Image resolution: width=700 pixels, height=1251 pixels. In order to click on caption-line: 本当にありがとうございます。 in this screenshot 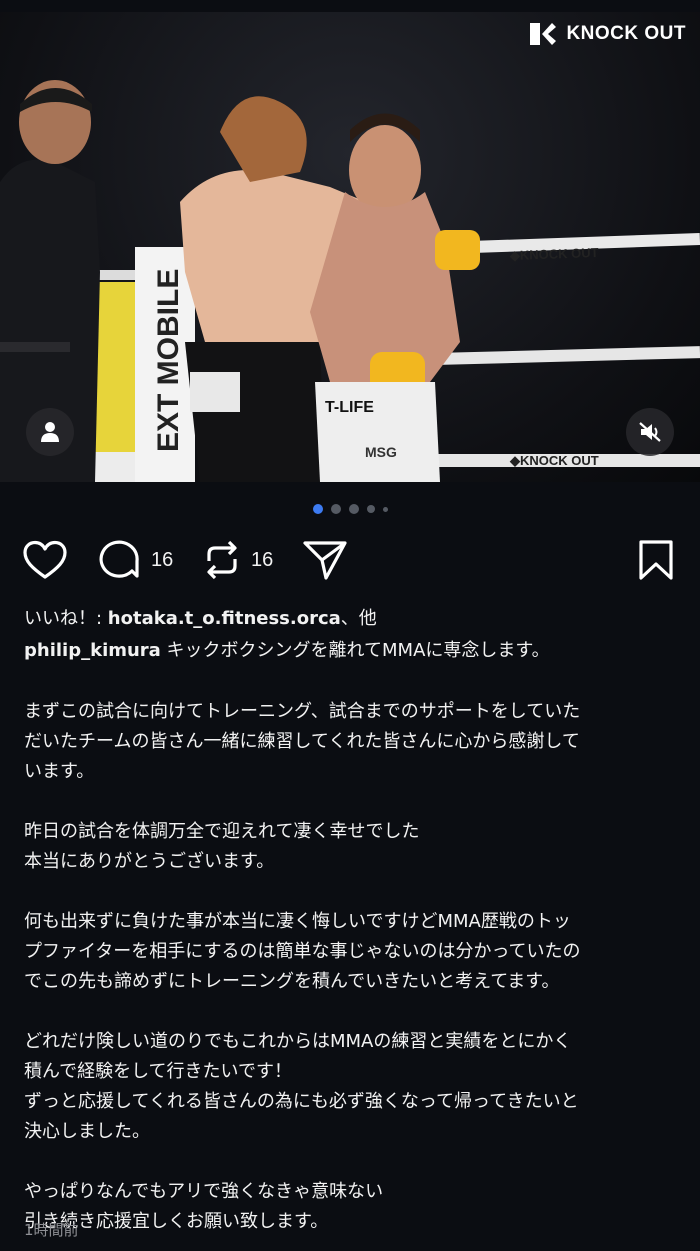, I will do `click(149, 861)`.